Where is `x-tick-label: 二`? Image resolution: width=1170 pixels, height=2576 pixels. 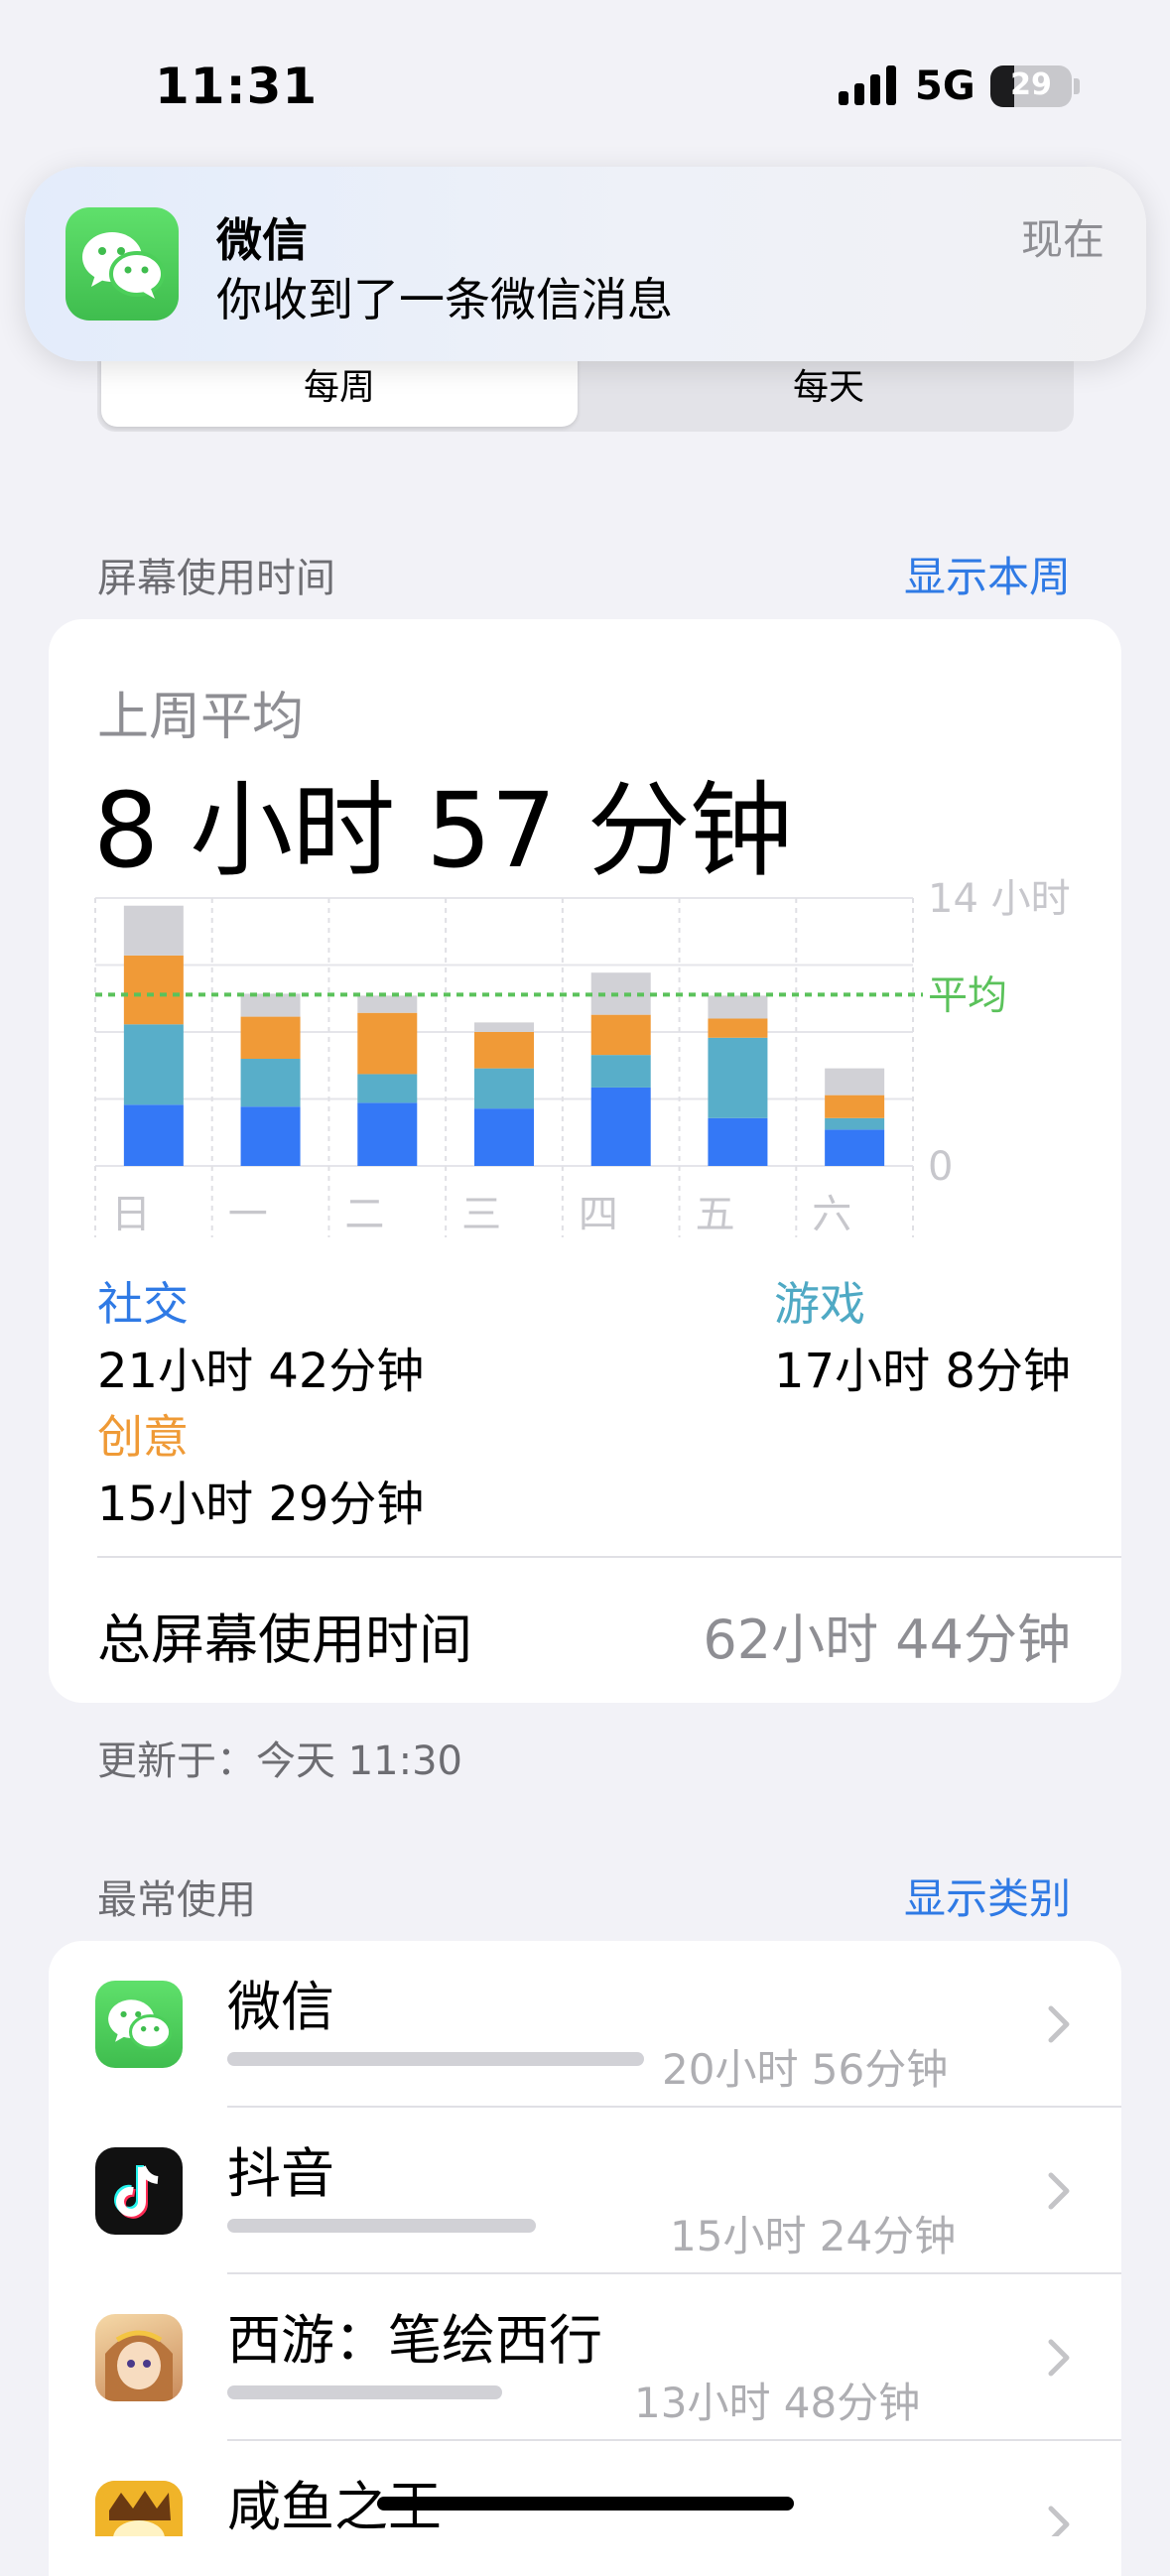 x-tick-label: 二 is located at coordinates (364, 1214).